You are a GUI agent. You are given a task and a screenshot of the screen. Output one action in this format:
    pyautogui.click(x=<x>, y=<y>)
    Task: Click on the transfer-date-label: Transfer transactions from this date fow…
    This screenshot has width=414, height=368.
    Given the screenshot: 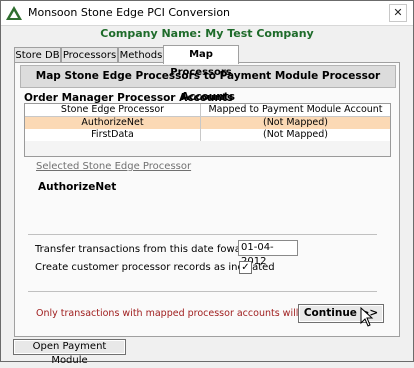 What is the action you would take?
    pyautogui.click(x=145, y=249)
    